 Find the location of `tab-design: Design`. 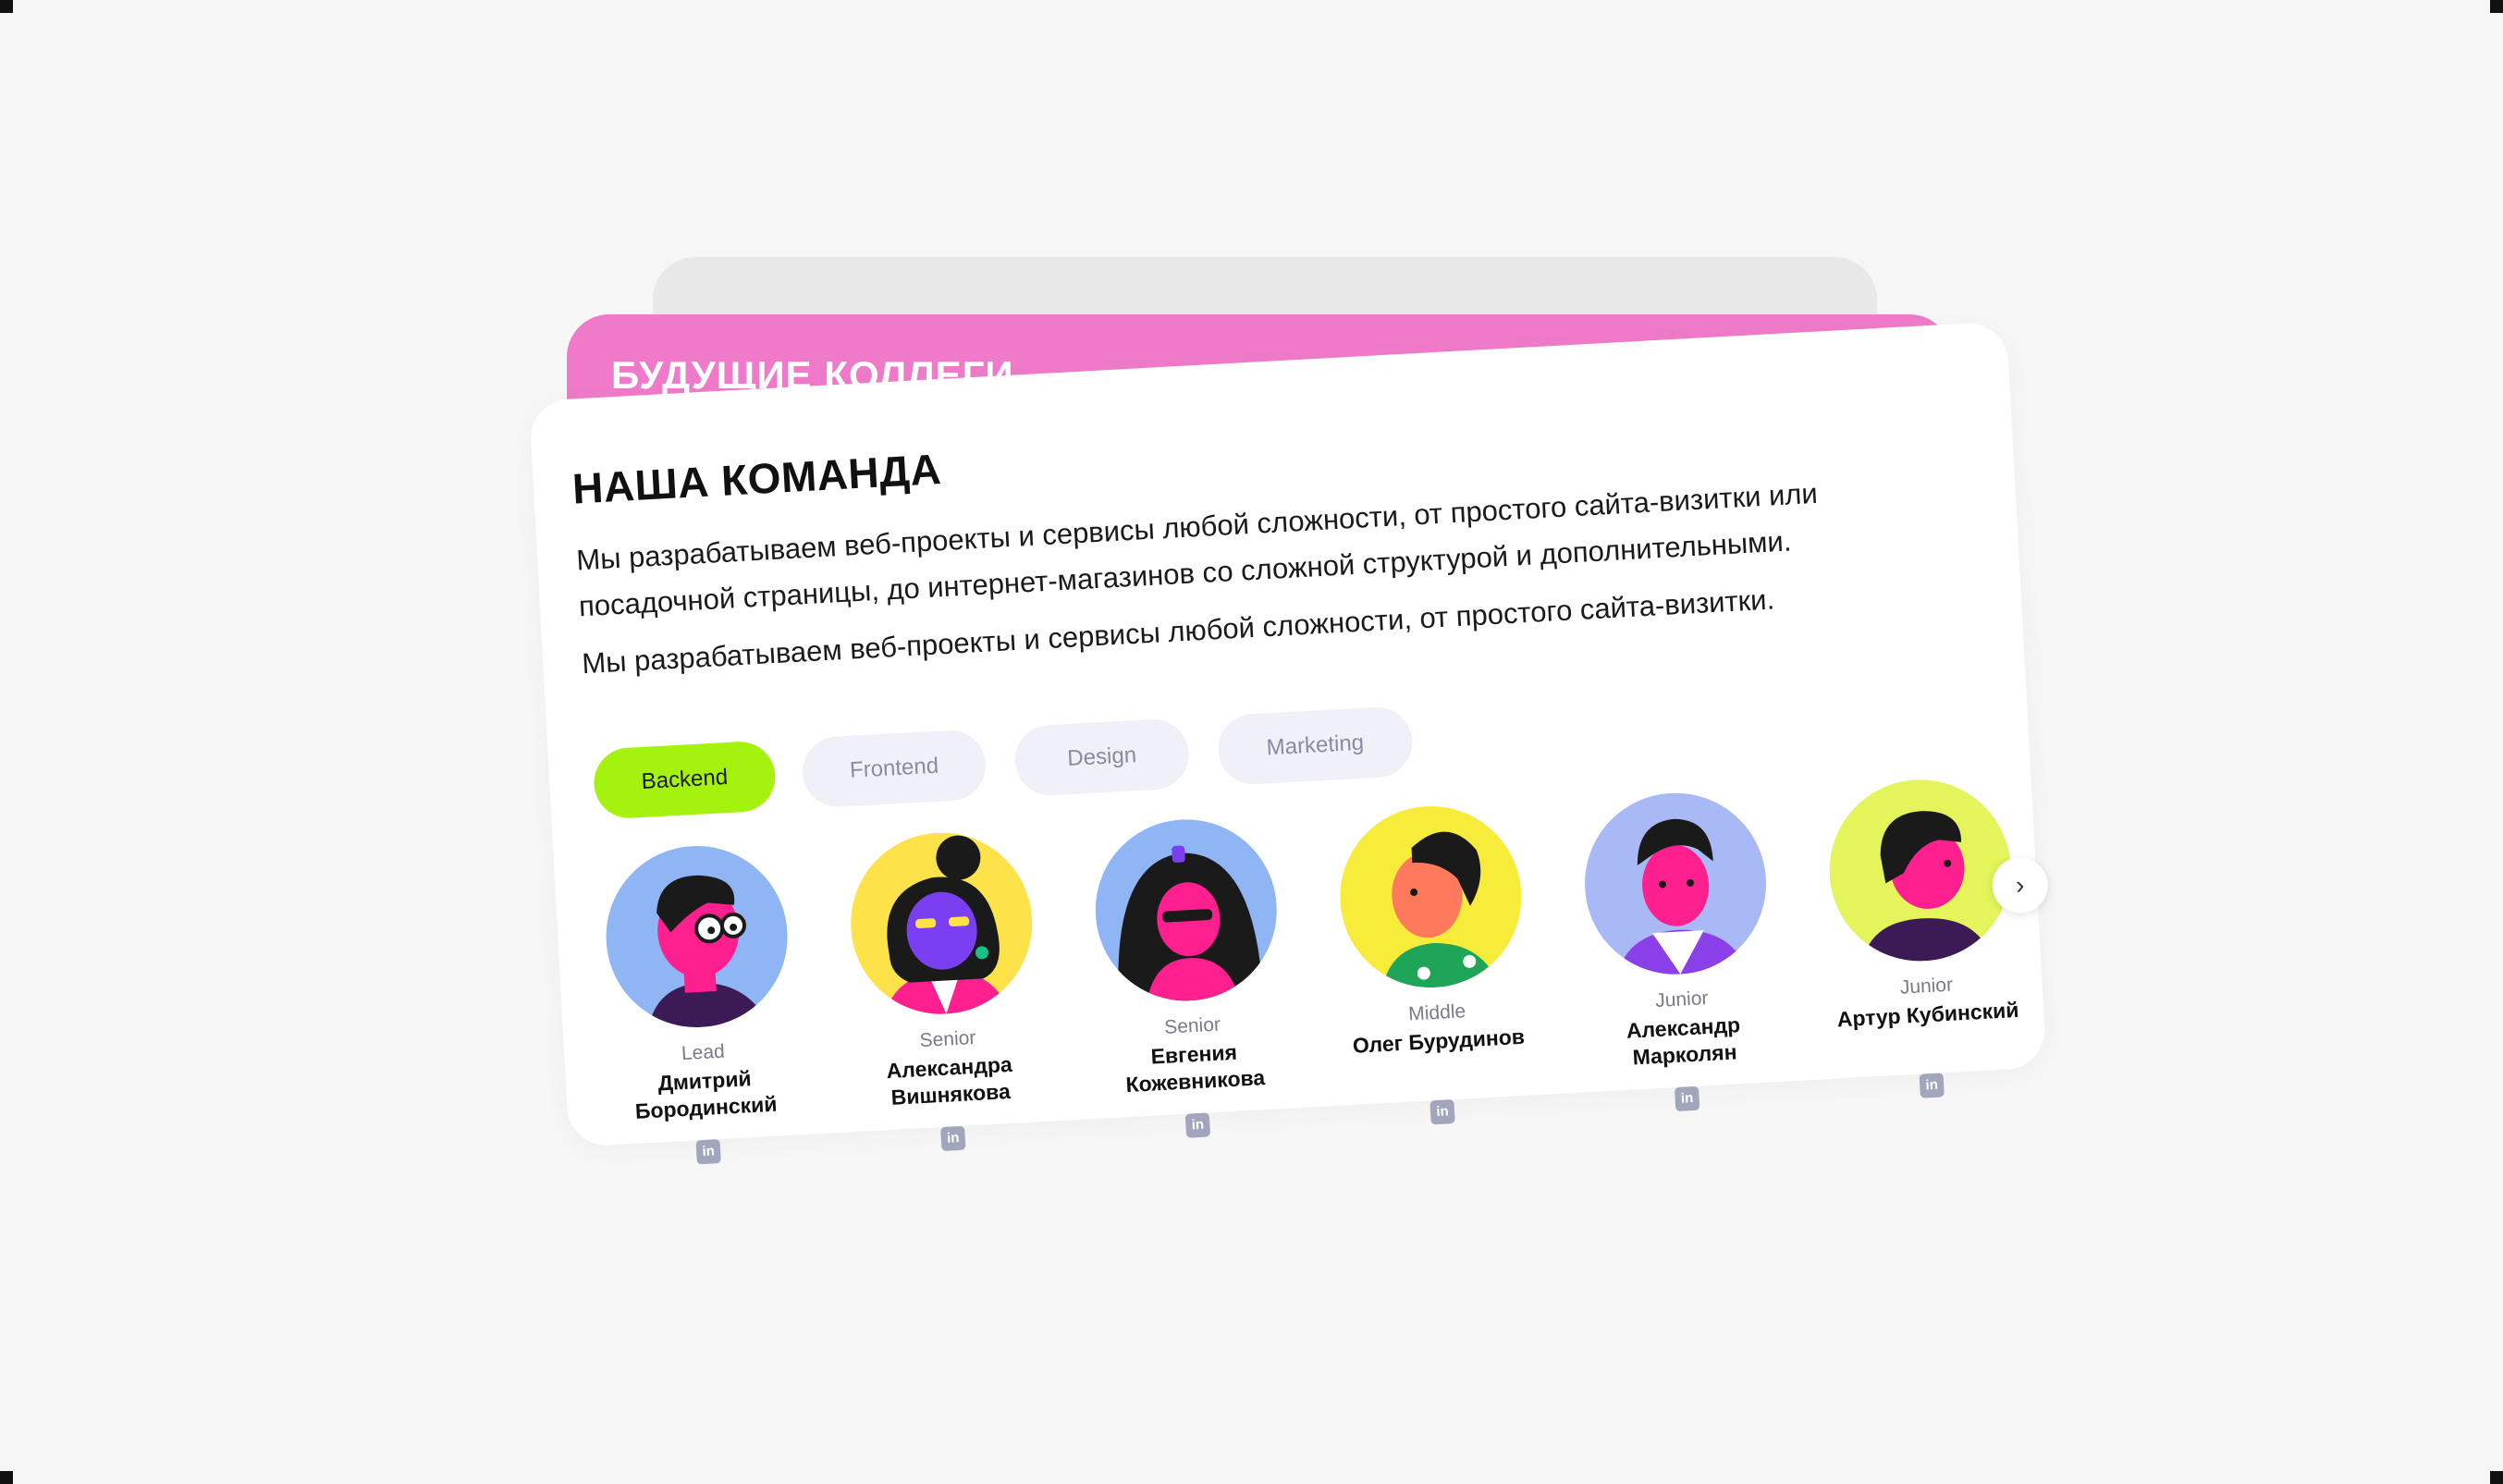

tab-design: Design is located at coordinates (1101, 757).